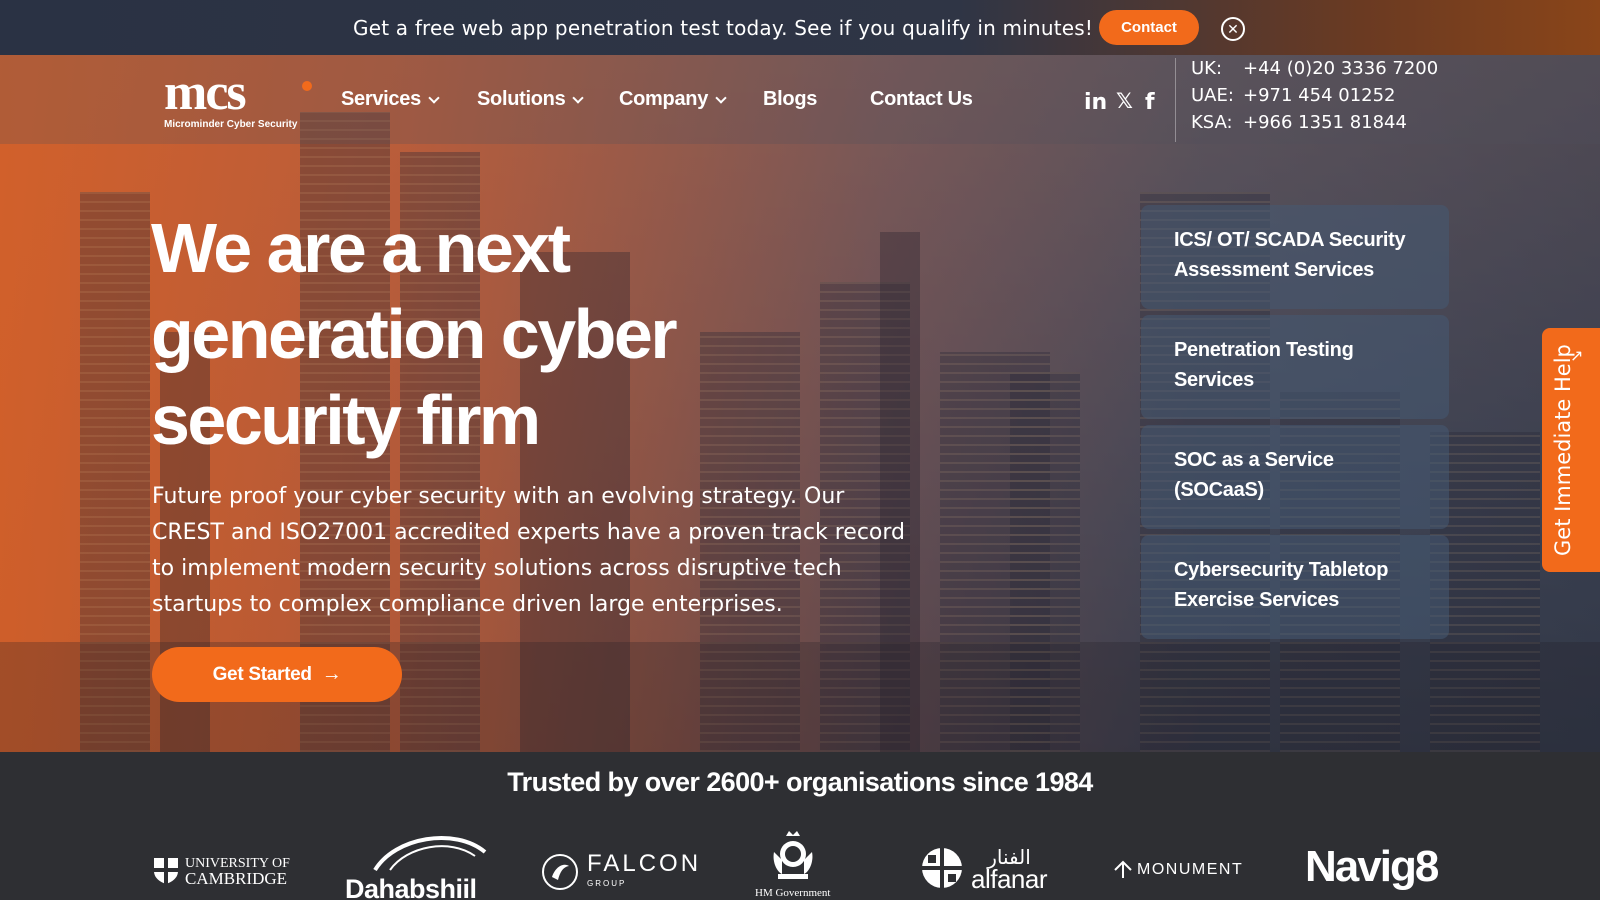 This screenshot has height=900, width=1600. What do you see at coordinates (1341, 68) in the screenshot?
I see `phone-number: +44 (0)20 3336 7200` at bounding box center [1341, 68].